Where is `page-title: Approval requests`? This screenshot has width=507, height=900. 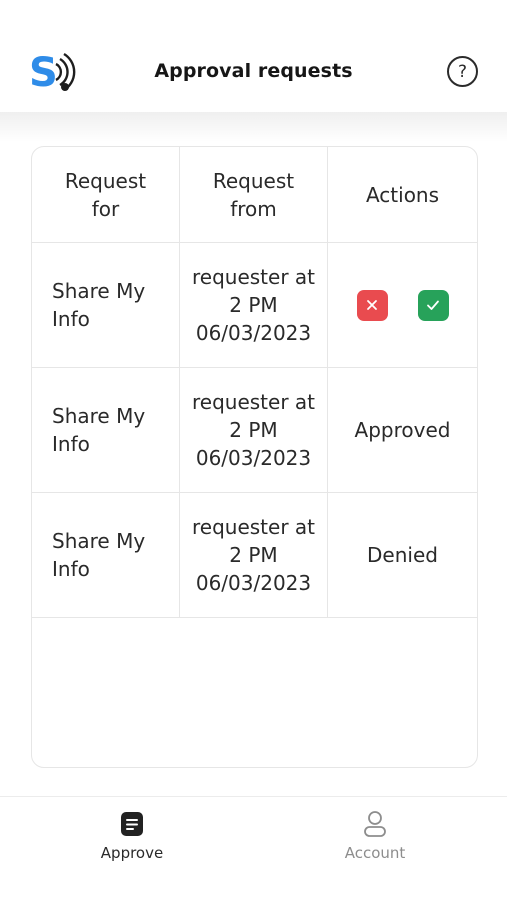
page-title: Approval requests is located at coordinates (253, 71).